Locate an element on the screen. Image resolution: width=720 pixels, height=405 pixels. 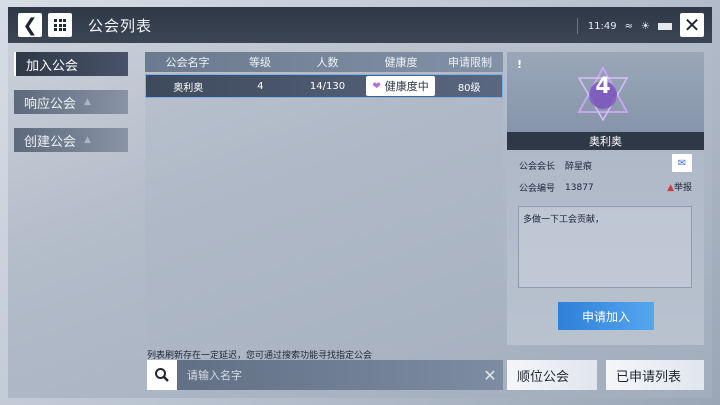
info-icon: ! is located at coordinates (519, 64).